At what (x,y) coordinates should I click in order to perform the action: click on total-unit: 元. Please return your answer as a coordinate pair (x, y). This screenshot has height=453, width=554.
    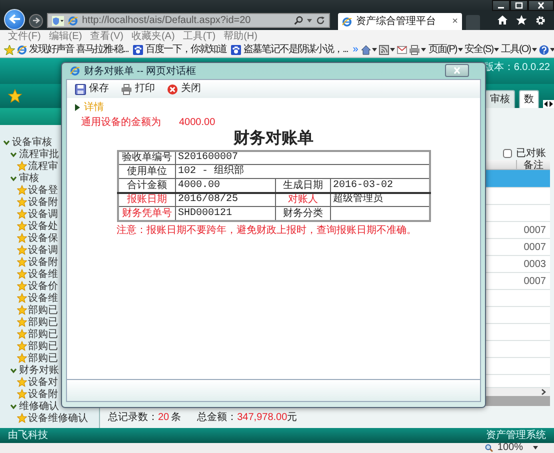
    Looking at the image, I should click on (292, 417).